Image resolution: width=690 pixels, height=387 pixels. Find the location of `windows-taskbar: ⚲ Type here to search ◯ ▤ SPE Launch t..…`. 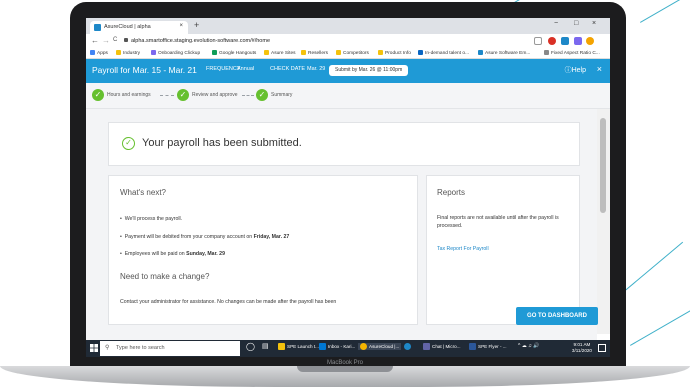

windows-taskbar: ⚲ Type here to search ◯ ▤ SPE Launch t..… is located at coordinates (348, 348).